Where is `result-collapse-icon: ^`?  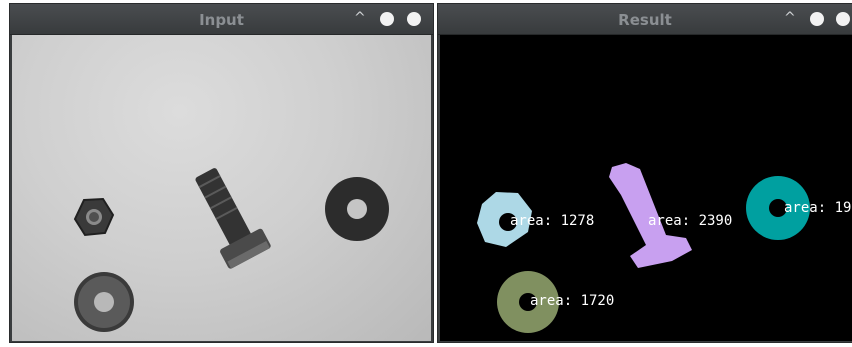 result-collapse-icon: ^ is located at coordinates (790, 18).